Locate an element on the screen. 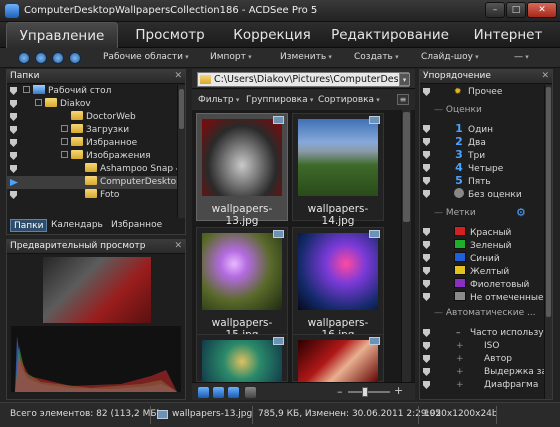 The height and width of the screenshot is (427, 560). ratings-header: — Оценки is located at coordinates (458, 110).